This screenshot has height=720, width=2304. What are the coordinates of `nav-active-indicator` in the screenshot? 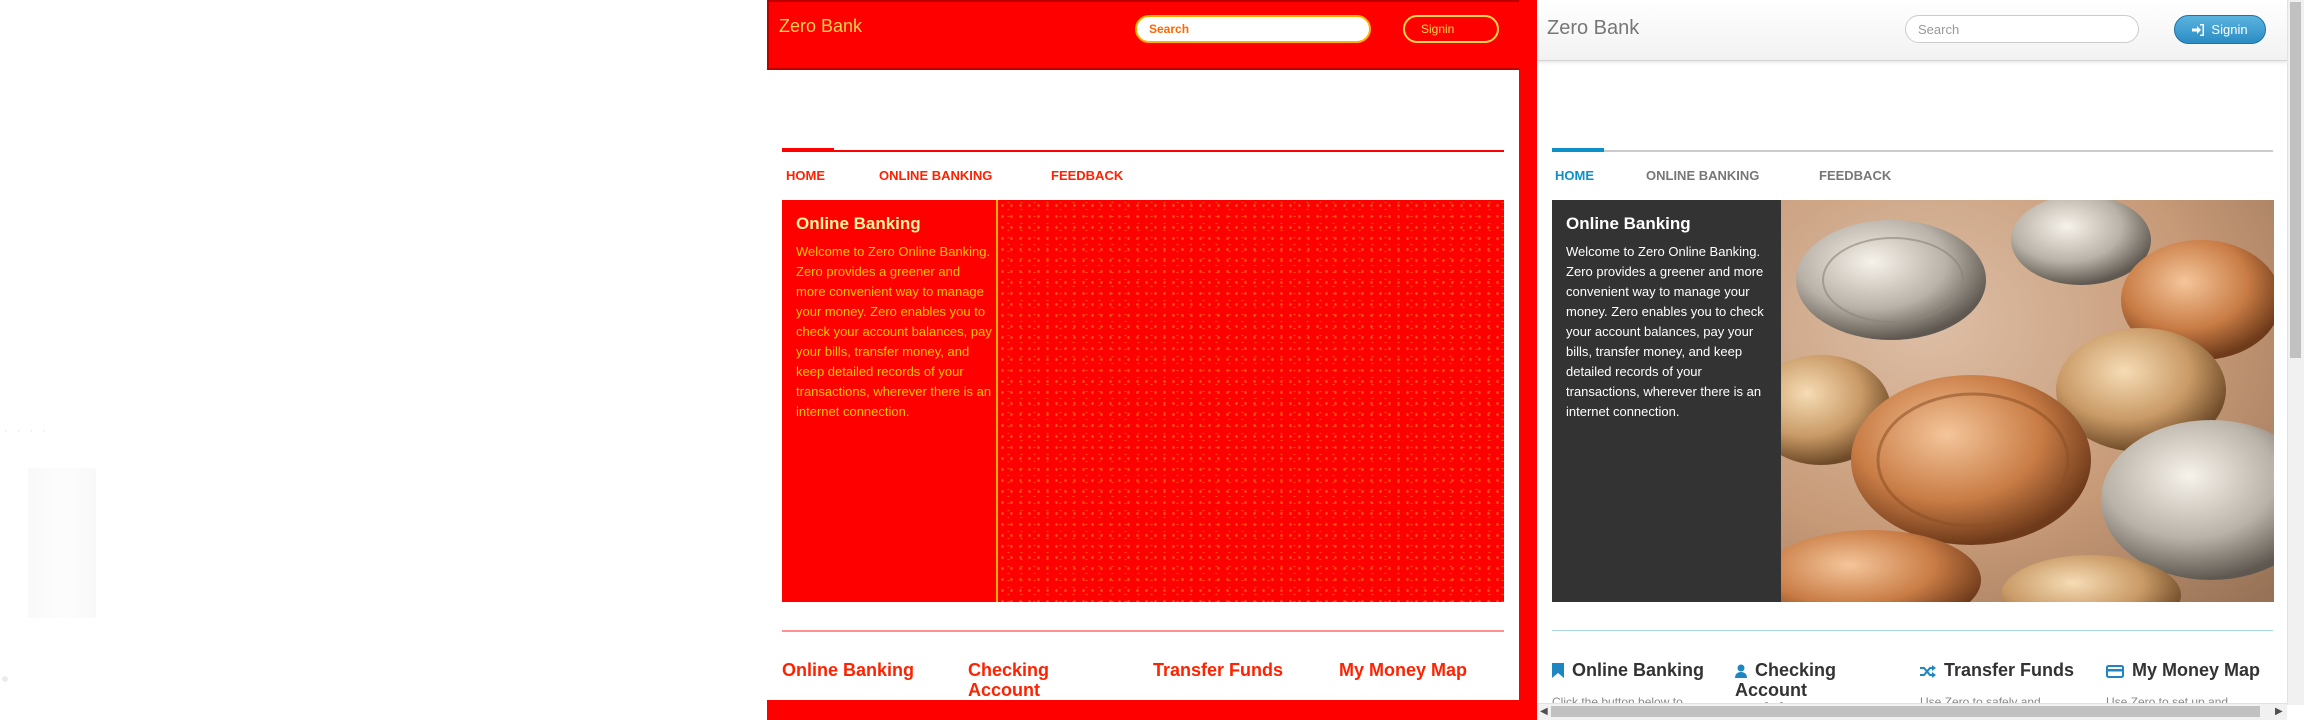 It's located at (1578, 150).